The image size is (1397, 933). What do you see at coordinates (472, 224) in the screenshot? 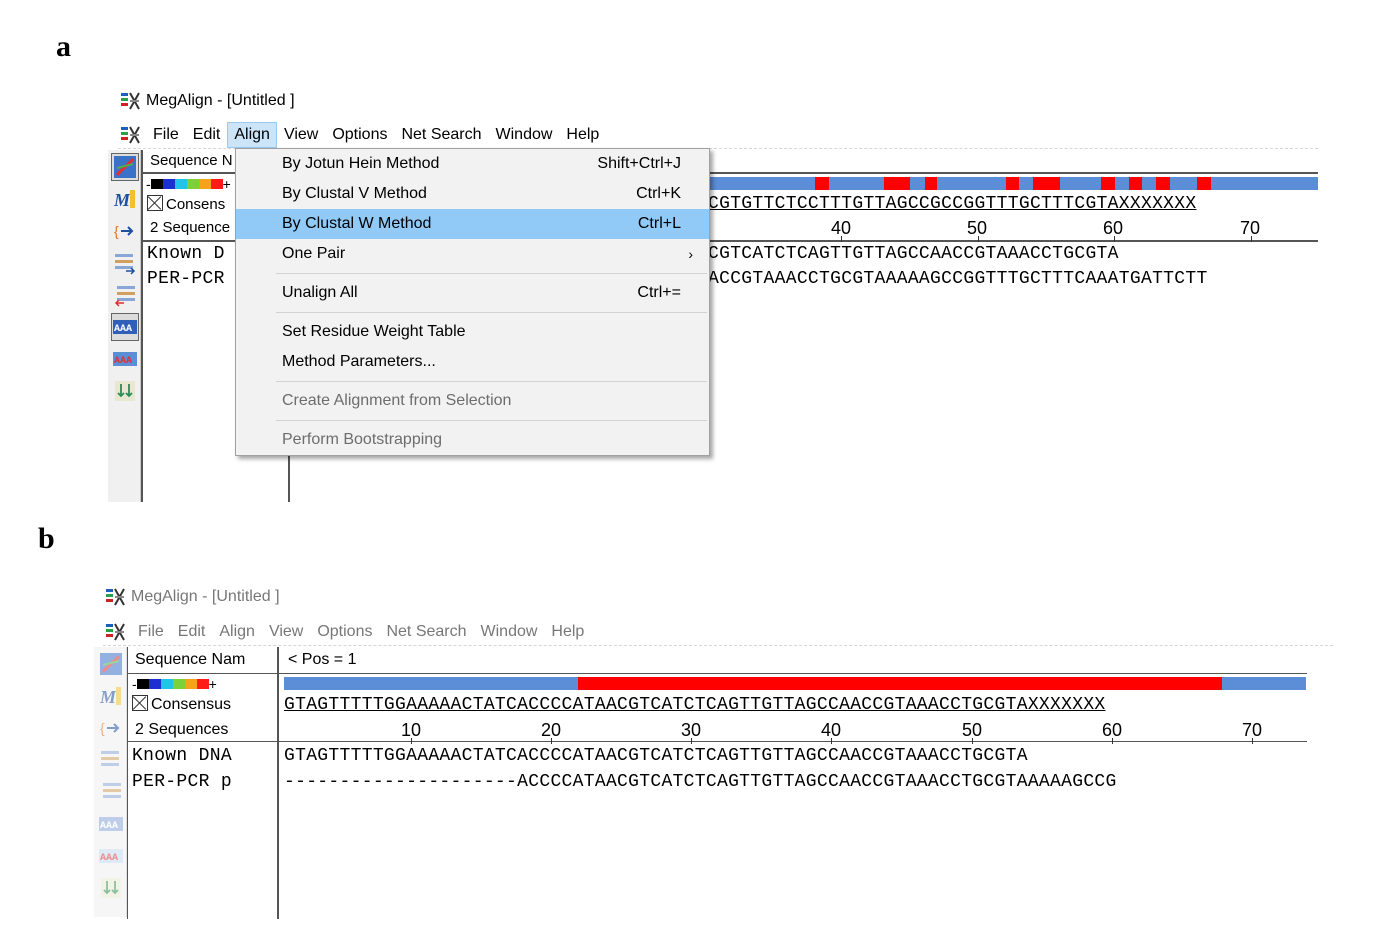
I see `menu-item-clustal-w: By Clustal W Method Ctrl+L` at bounding box center [472, 224].